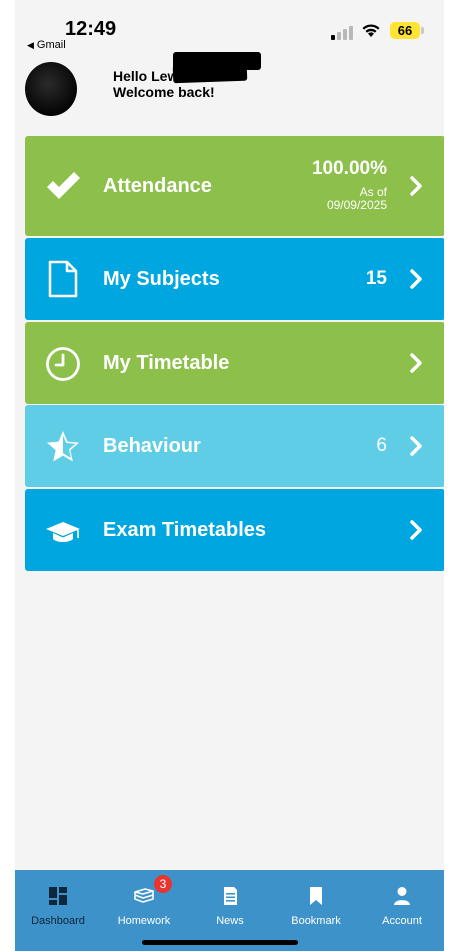  What do you see at coordinates (63, 279) in the screenshot?
I see `document-icon` at bounding box center [63, 279].